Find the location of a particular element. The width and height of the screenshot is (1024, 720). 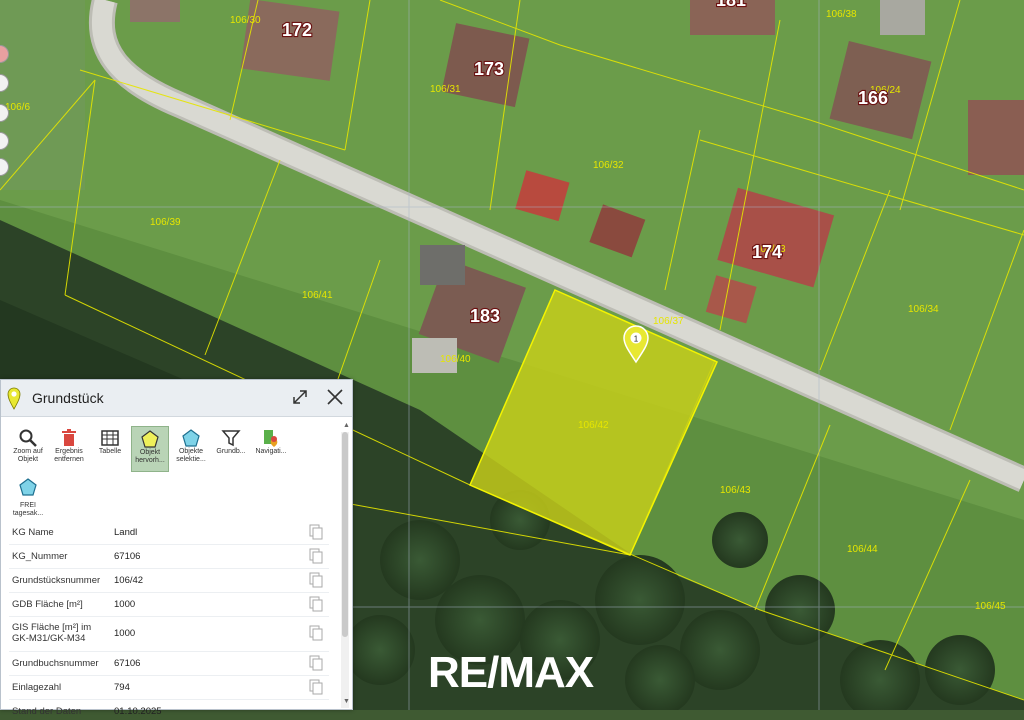

remove-result-button: Ergebnis entfernen is located at coordinates (69, 449).